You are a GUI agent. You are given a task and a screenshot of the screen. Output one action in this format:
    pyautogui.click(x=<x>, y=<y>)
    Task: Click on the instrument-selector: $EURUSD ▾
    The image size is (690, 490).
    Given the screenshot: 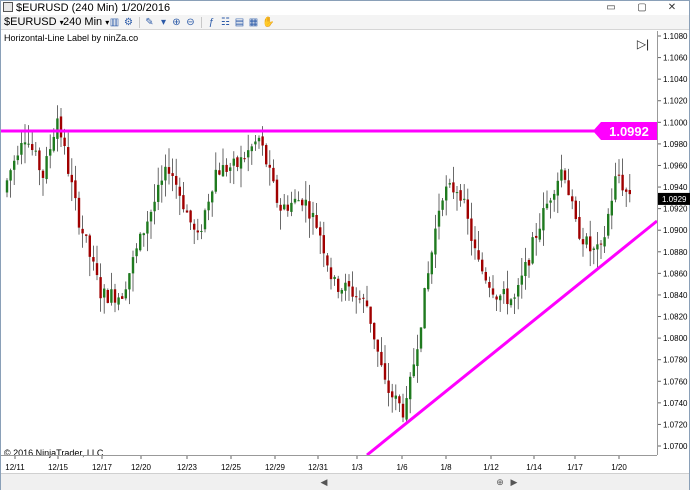 What is the action you would take?
    pyautogui.click(x=34, y=22)
    